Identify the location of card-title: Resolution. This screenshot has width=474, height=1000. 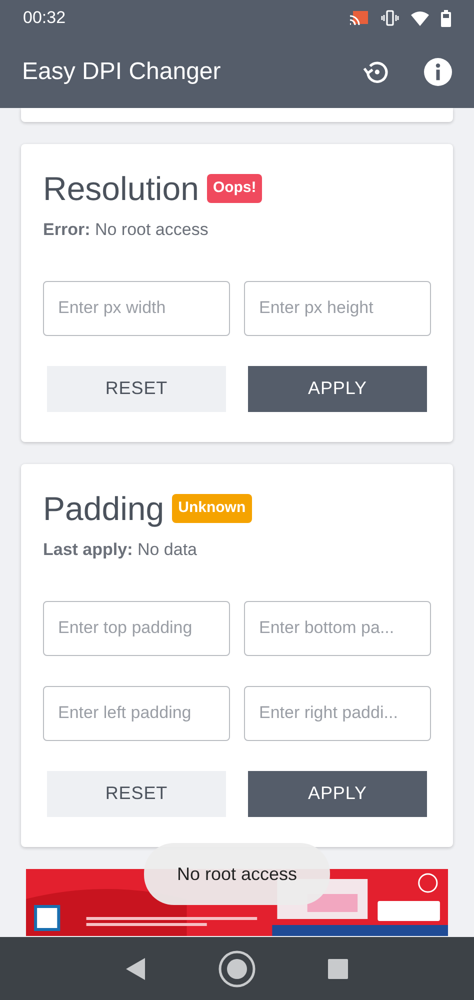
(121, 189).